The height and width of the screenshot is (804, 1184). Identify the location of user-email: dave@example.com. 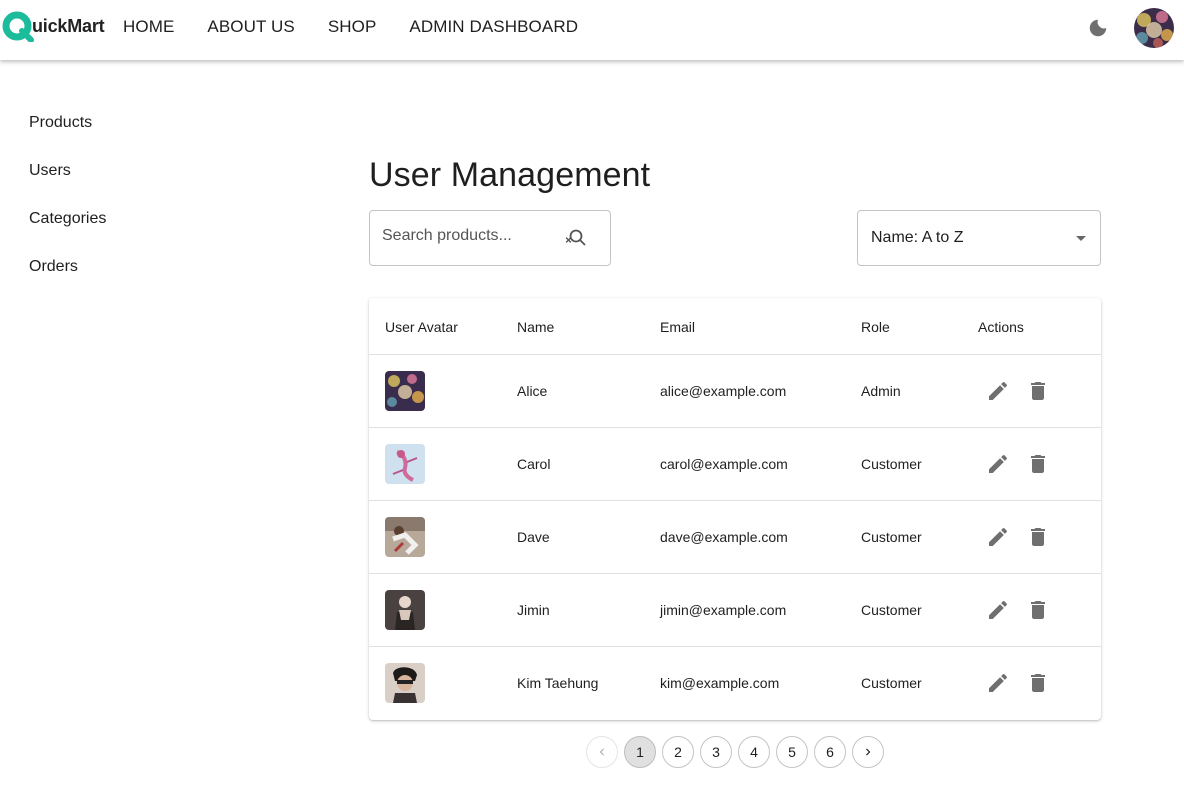
(724, 537).